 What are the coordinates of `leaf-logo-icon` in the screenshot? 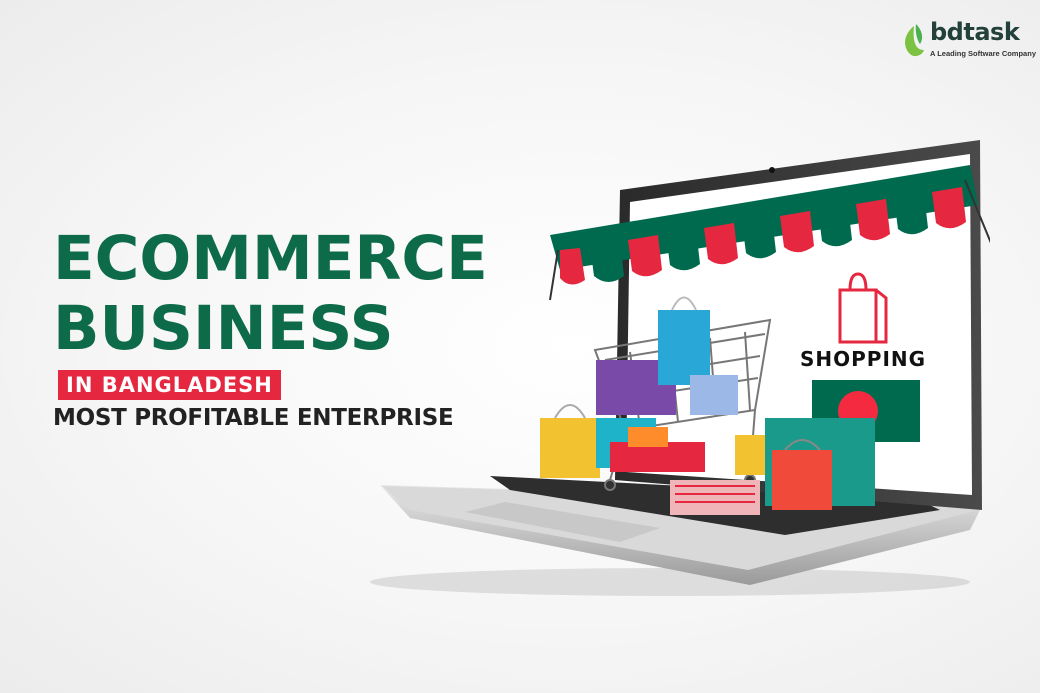 It's located at (914, 40).